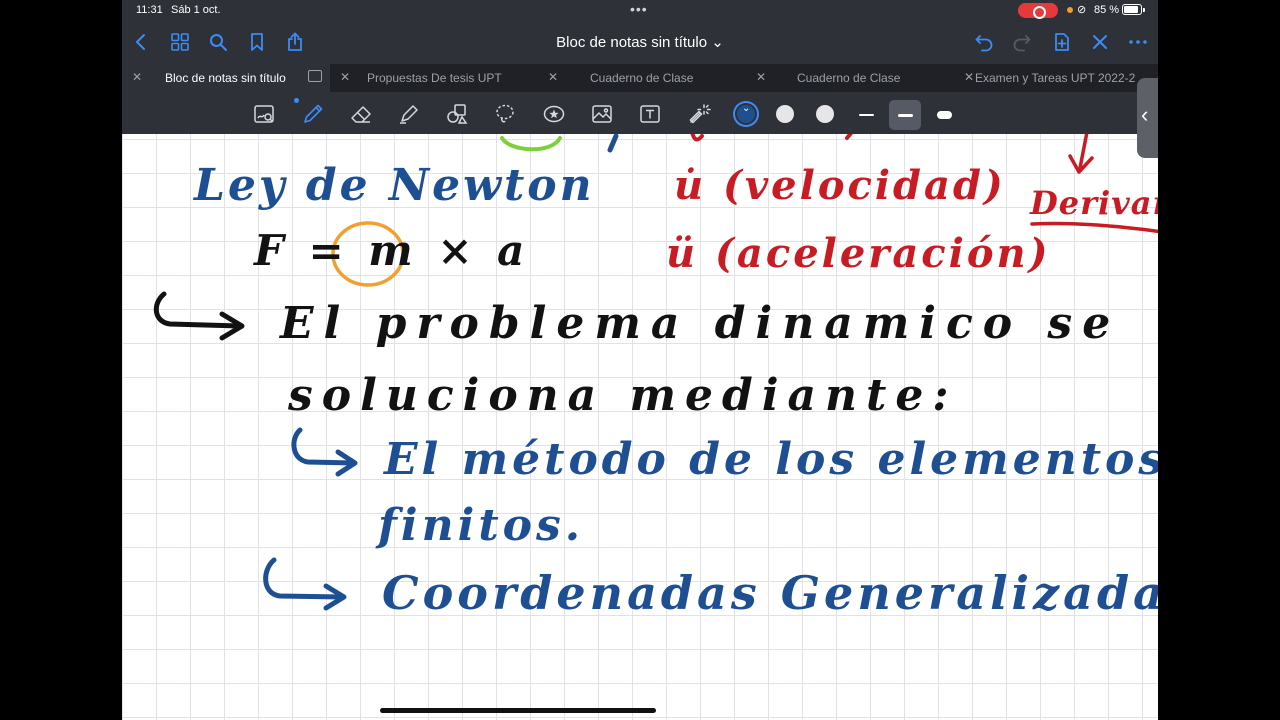 The height and width of the screenshot is (720, 1280). Describe the element at coordinates (505, 114) in the screenshot. I see `lasso-tool-icon` at that location.